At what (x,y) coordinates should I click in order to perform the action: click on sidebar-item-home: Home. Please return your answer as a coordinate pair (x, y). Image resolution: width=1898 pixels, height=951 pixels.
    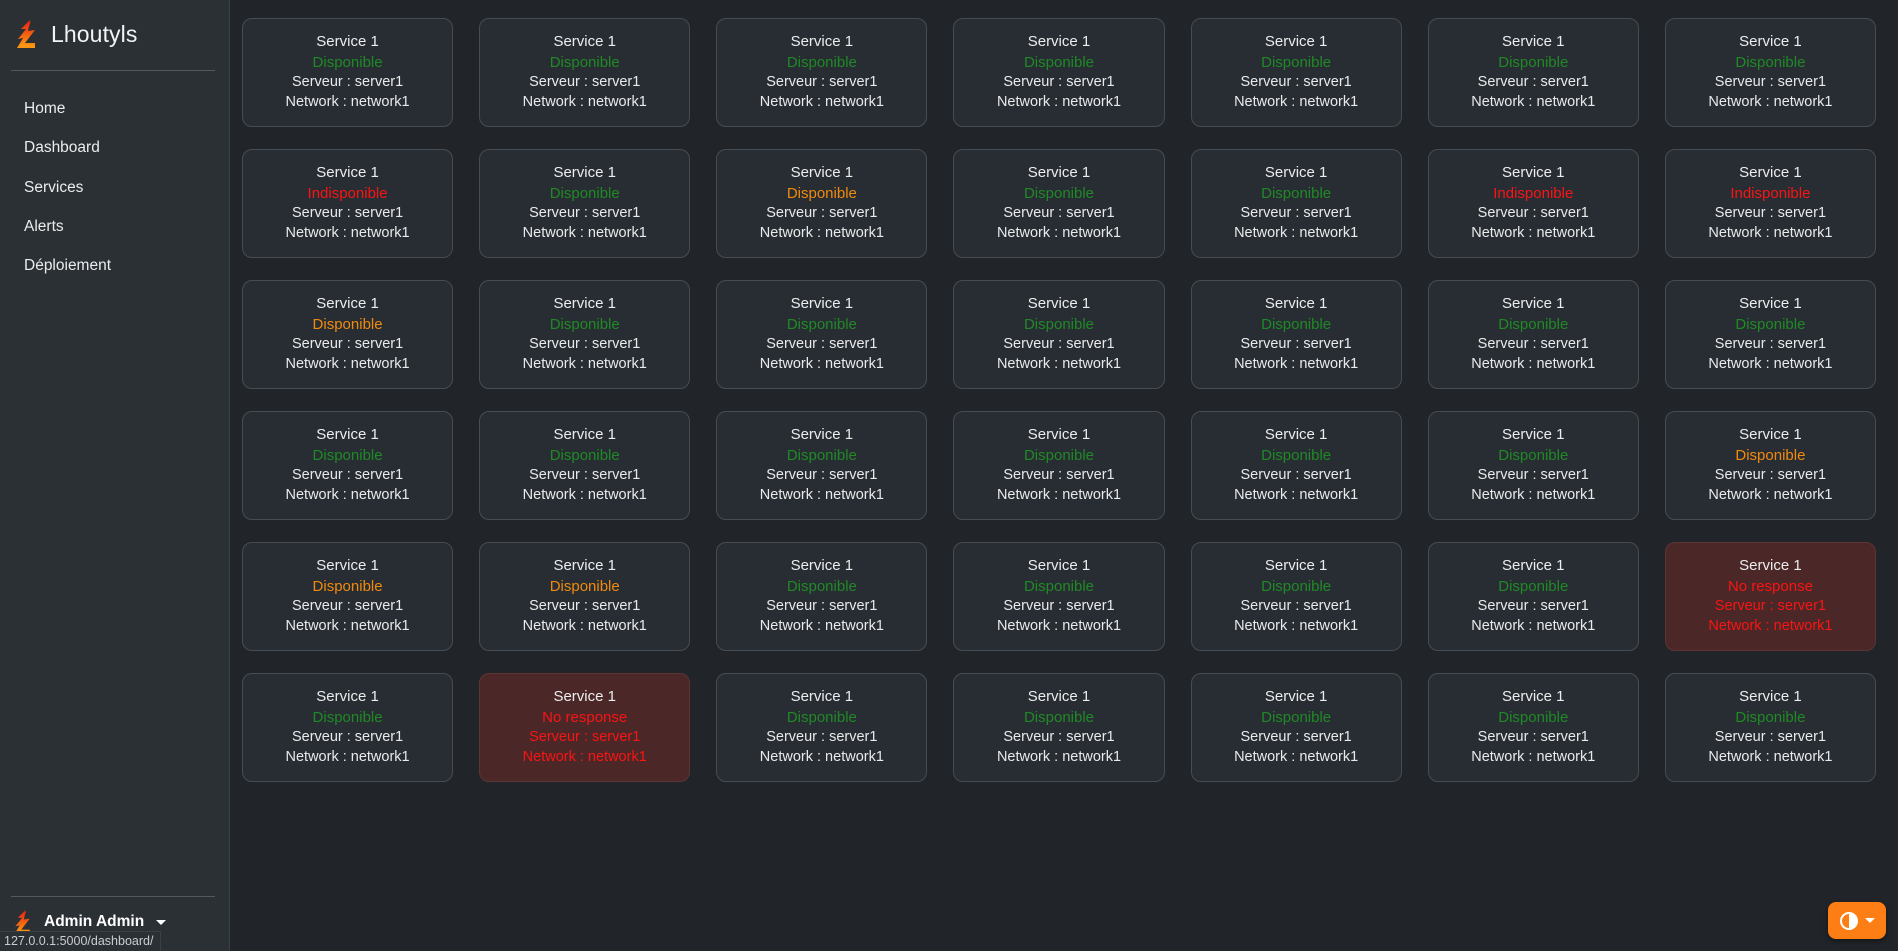
    Looking at the image, I should click on (114, 108).